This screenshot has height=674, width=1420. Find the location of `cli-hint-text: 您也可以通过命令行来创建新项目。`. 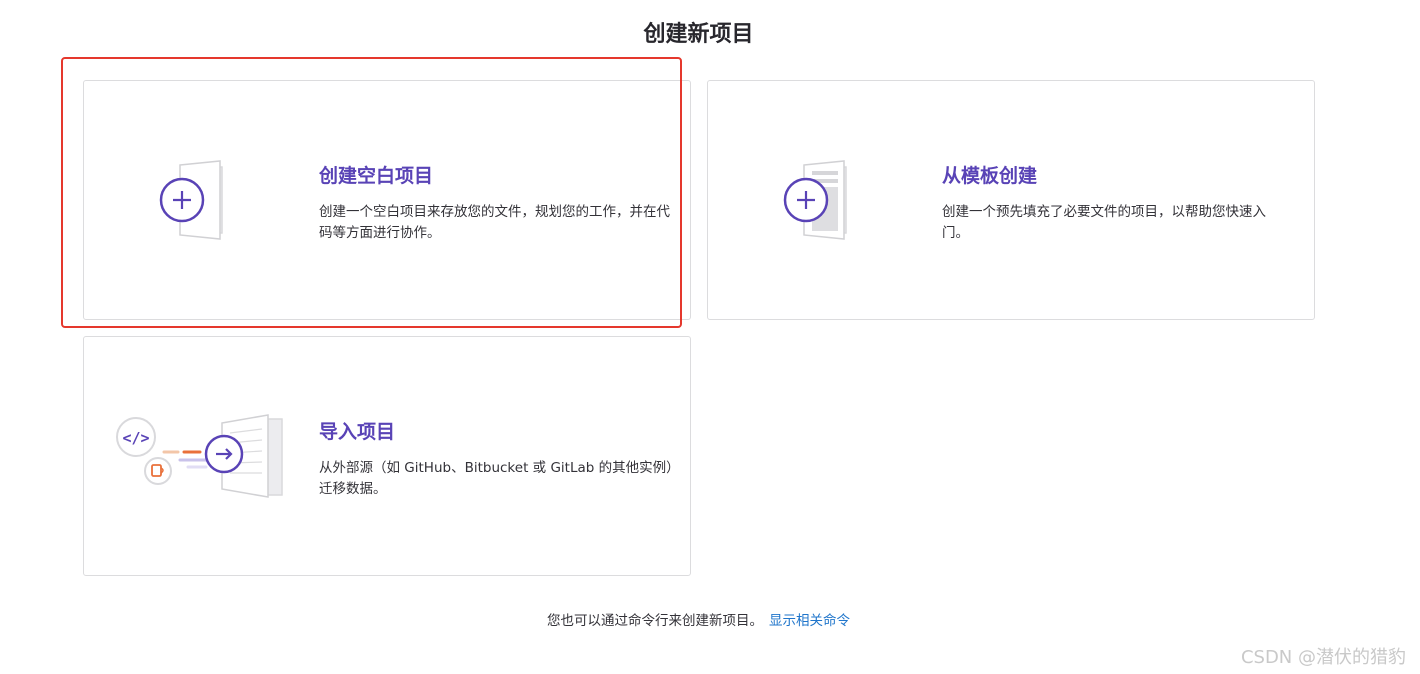

cli-hint-text: 您也可以通过命令行来创建新项目。 is located at coordinates (655, 621).